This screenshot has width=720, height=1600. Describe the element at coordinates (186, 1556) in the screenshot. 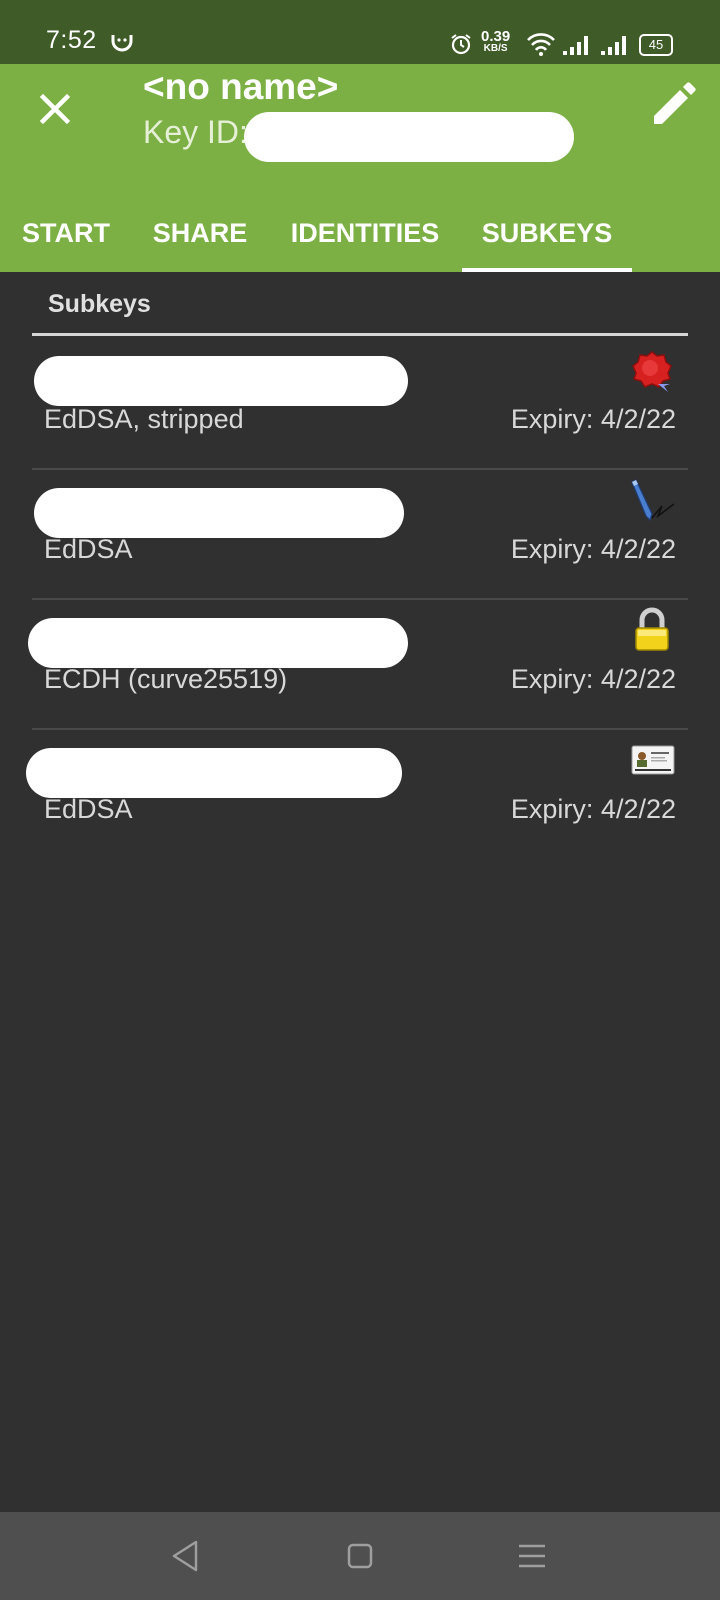

I see `back-nav-icon` at that location.